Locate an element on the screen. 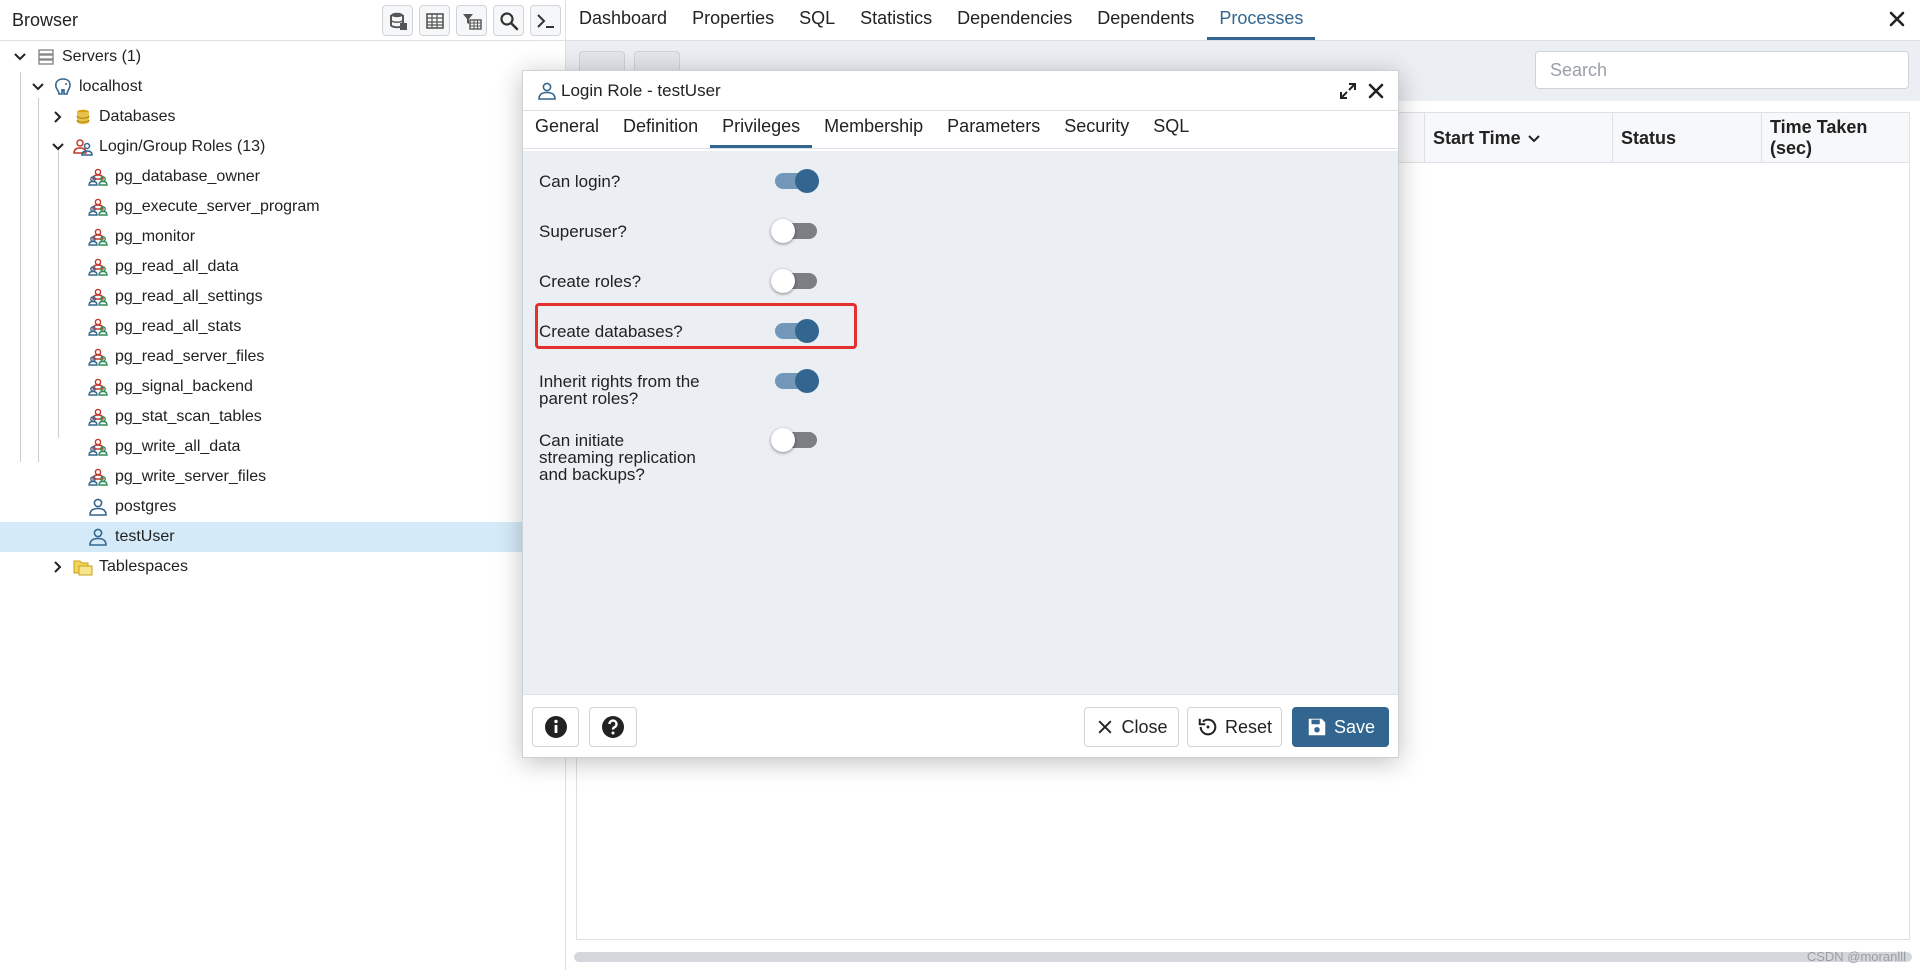 This screenshot has height=970, width=1920. tree-item-label: pg_stat_scan_tables is located at coordinates (188, 416).